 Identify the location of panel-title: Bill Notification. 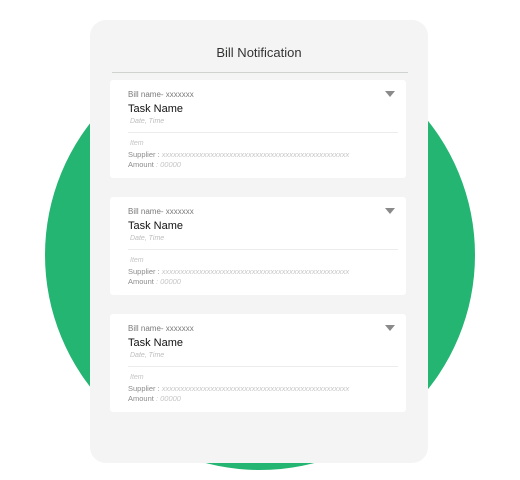
(259, 52).